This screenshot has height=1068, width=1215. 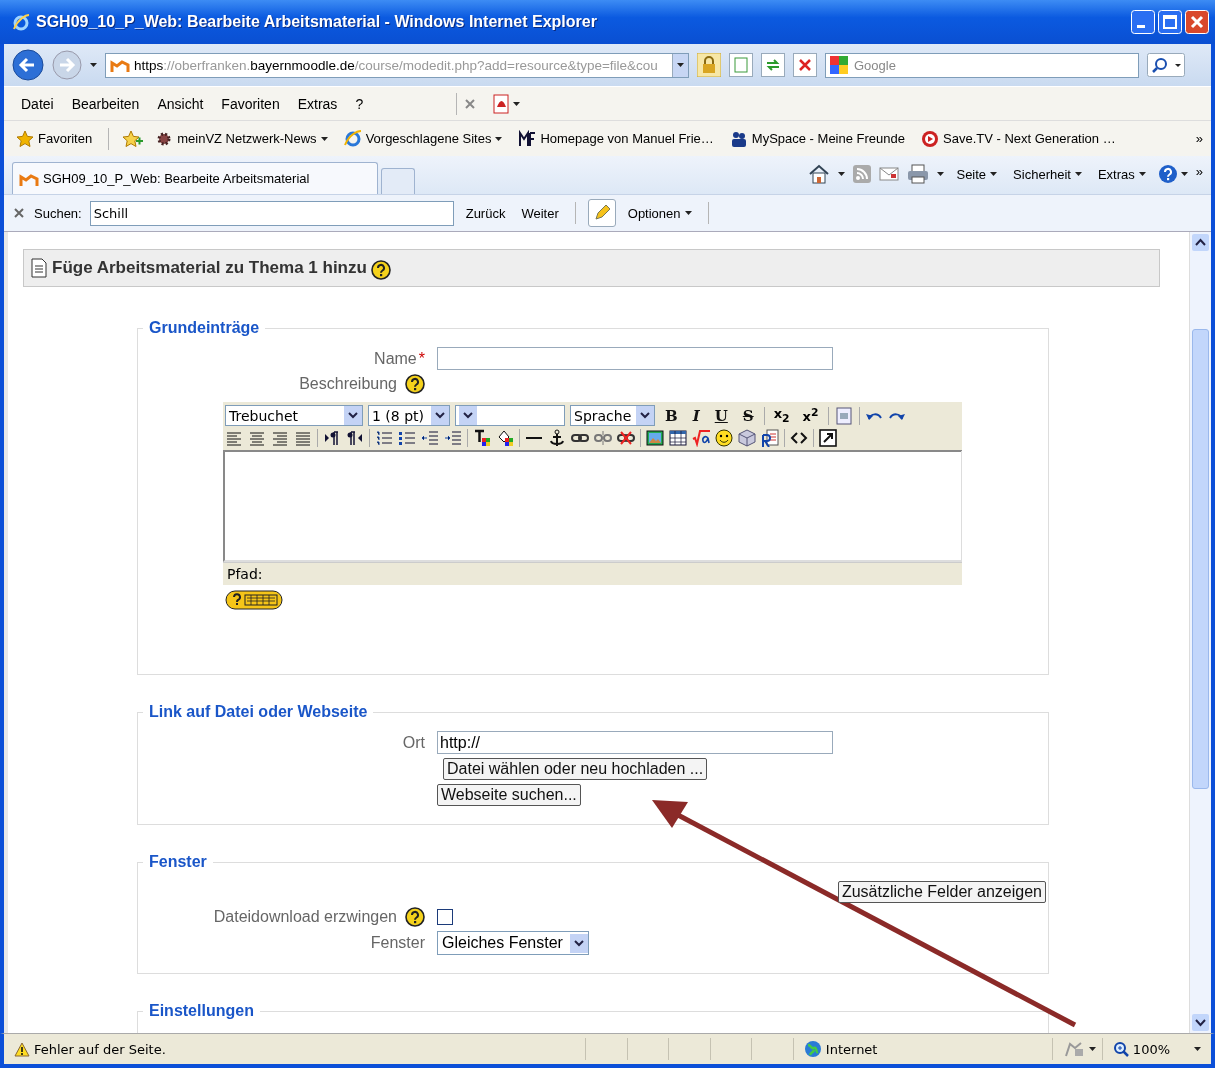 I want to click on script-button: x$^{2}$, so click(x=810, y=415).